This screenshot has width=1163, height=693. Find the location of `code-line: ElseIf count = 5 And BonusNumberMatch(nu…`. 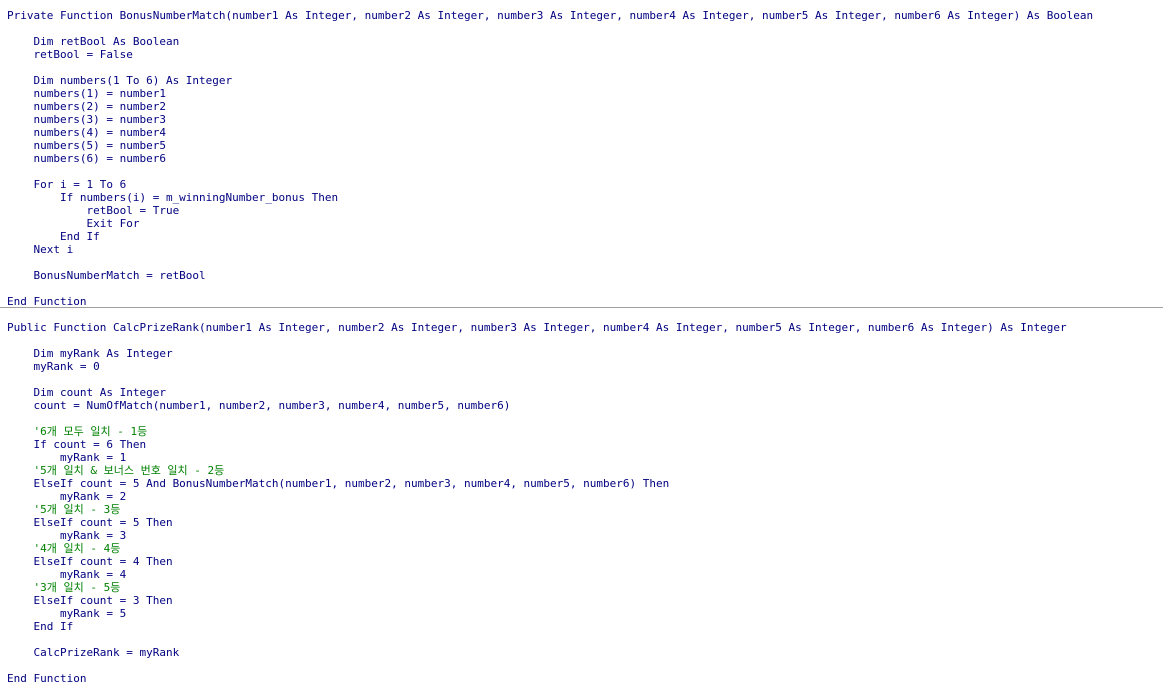

code-line: ElseIf count = 5 And BonusNumberMatch(nu… is located at coordinates (537, 483).